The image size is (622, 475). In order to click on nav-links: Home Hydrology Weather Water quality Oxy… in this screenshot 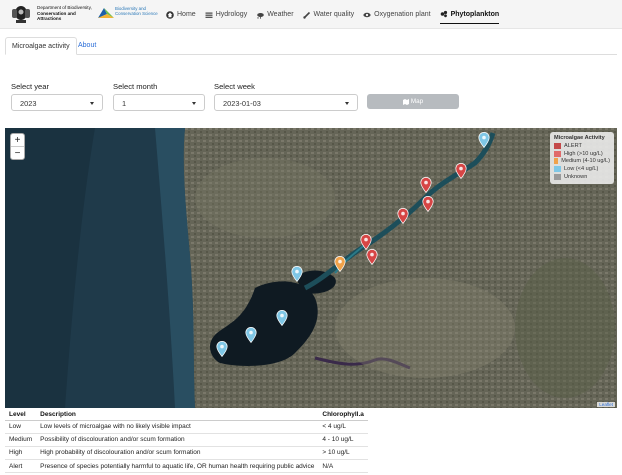, I will do `click(337, 14)`.